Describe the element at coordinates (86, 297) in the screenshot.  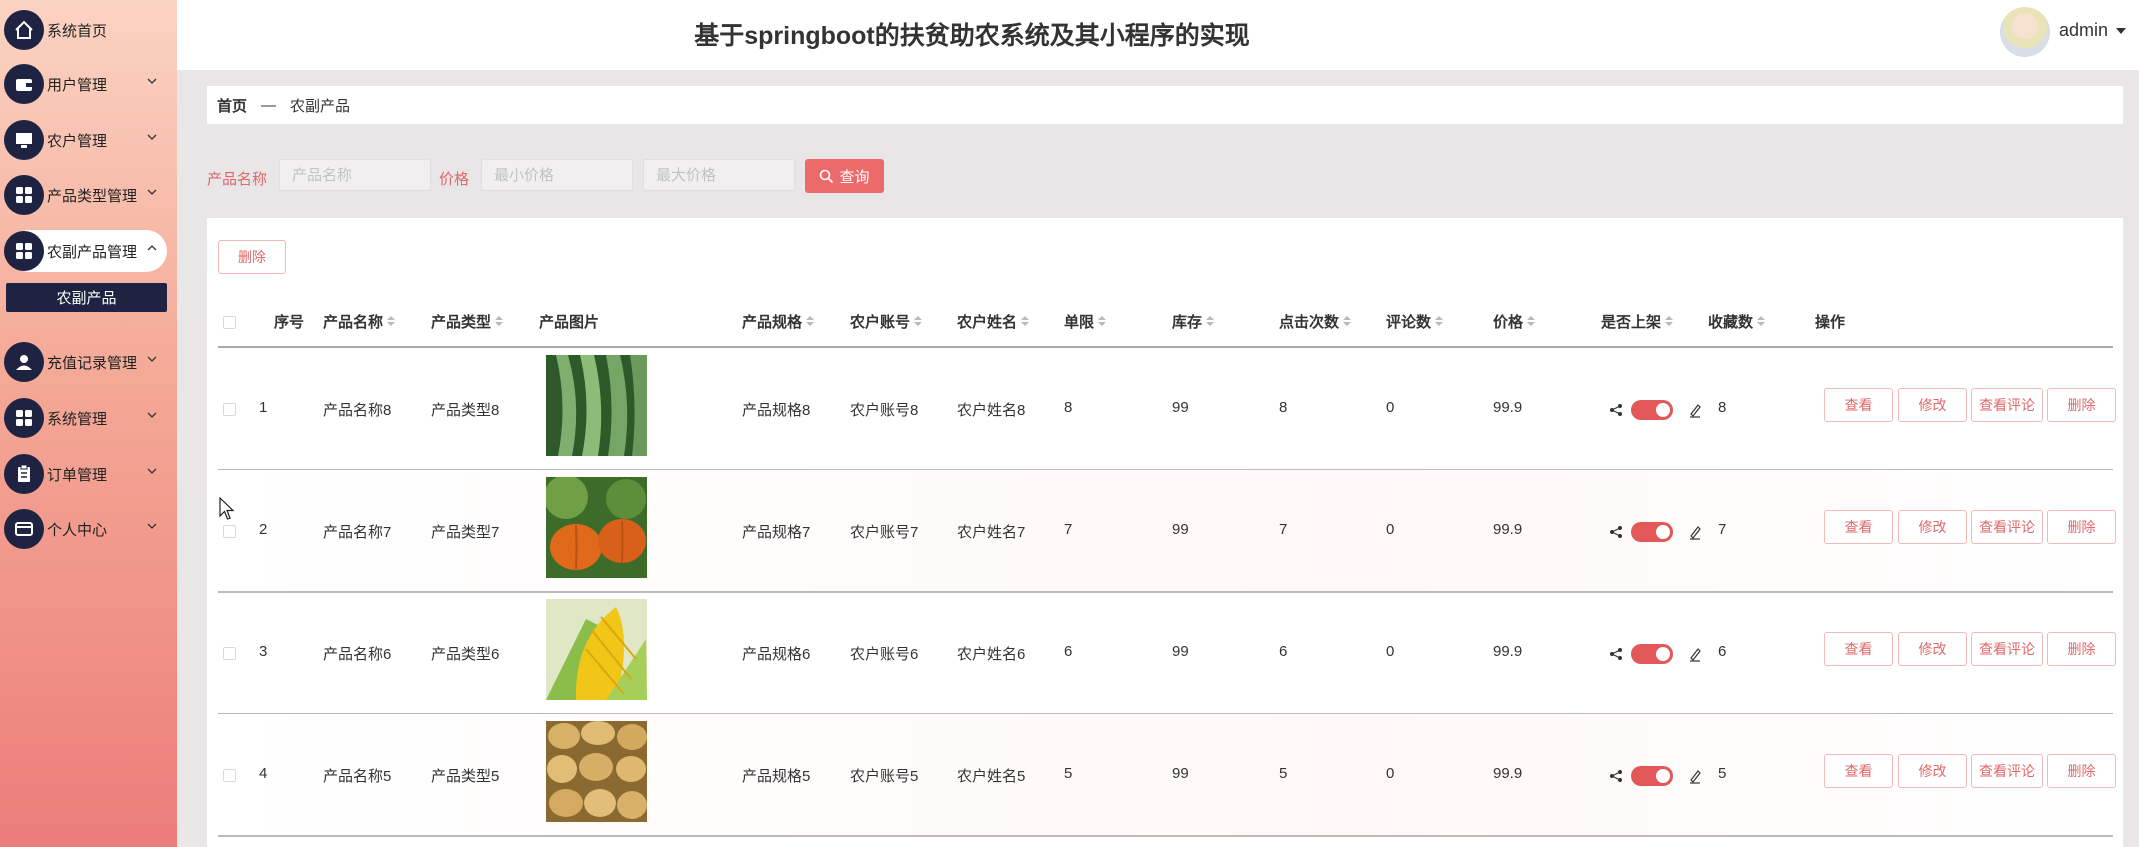
I see `submenu-item-agri-products: 农副产品` at that location.